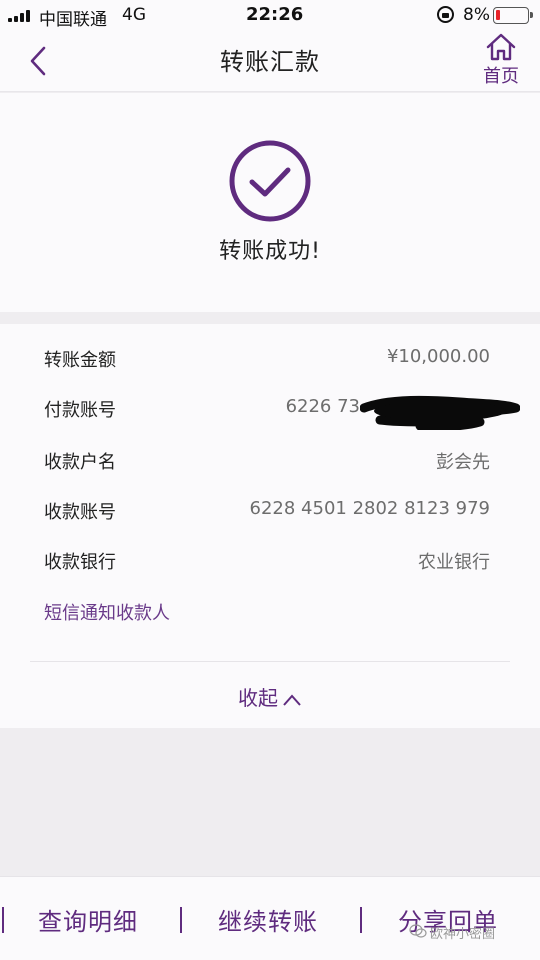 Image resolution: width=540 pixels, height=960 pixels. I want to click on clock: 22:26, so click(275, 14).